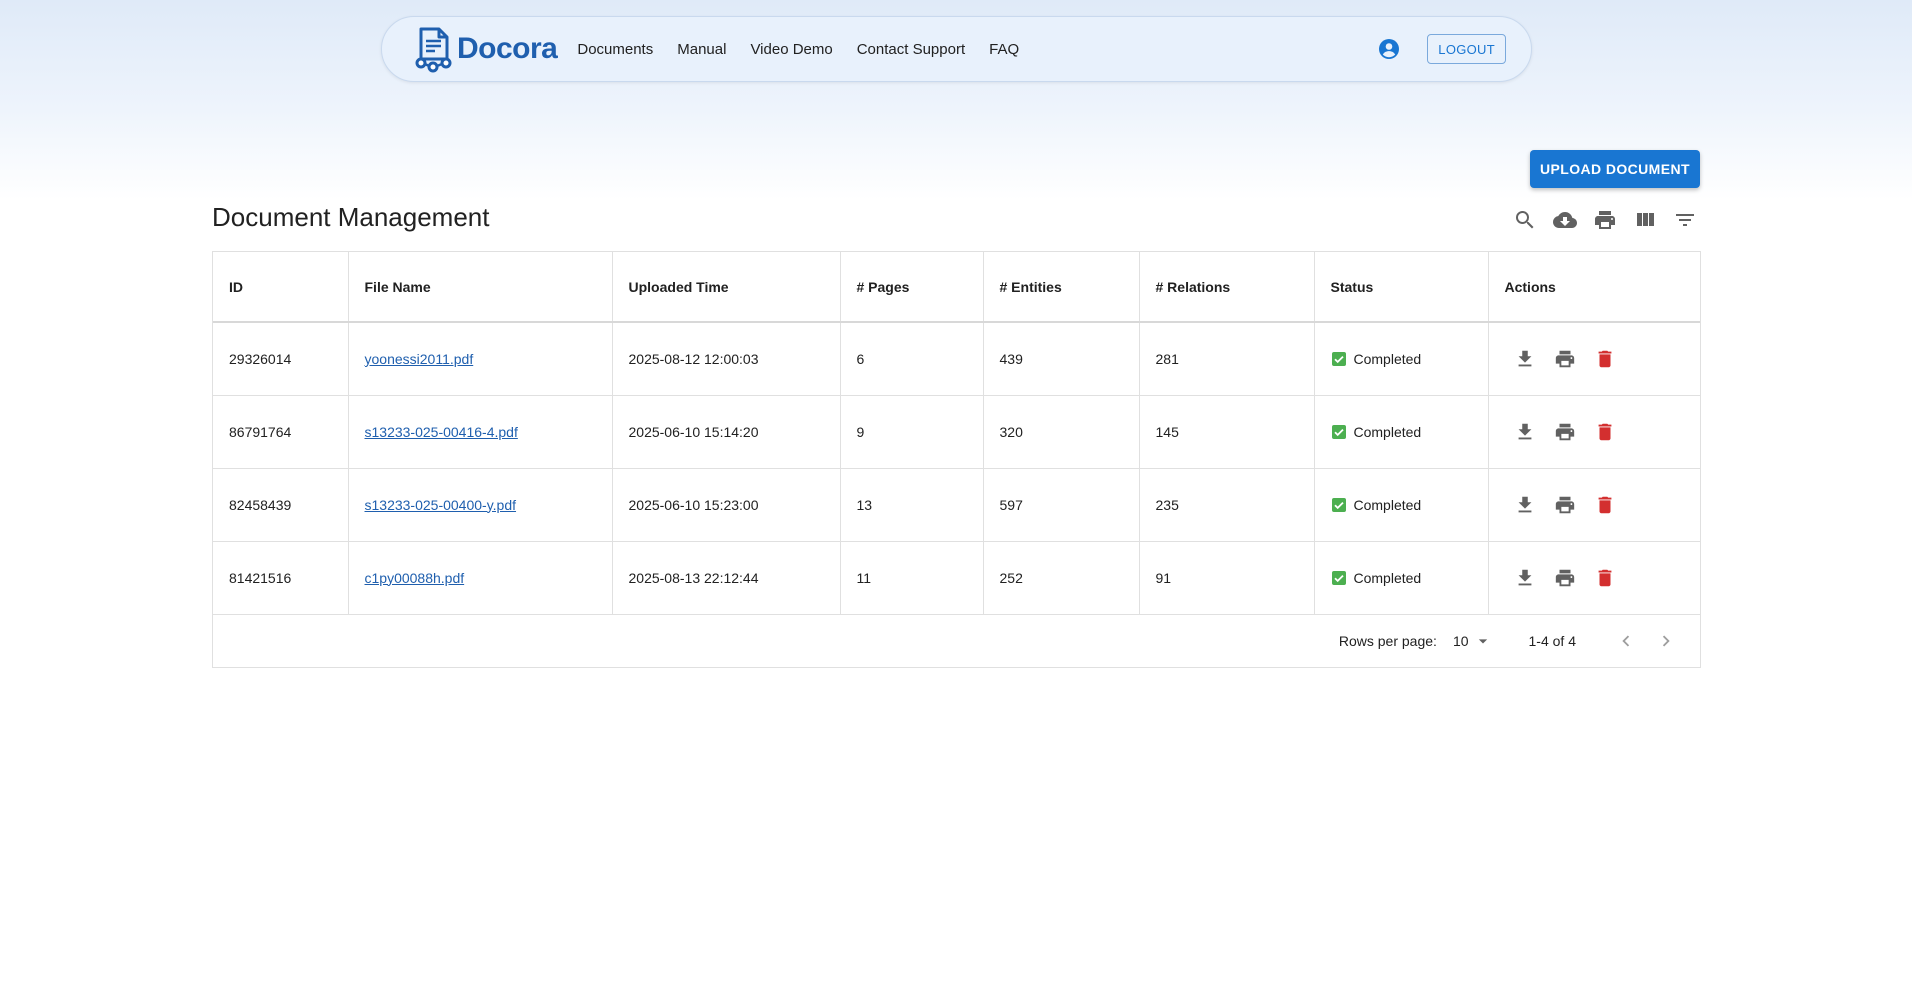  Describe the element at coordinates (281, 359) in the screenshot. I see `cell-id: 29326014` at that location.